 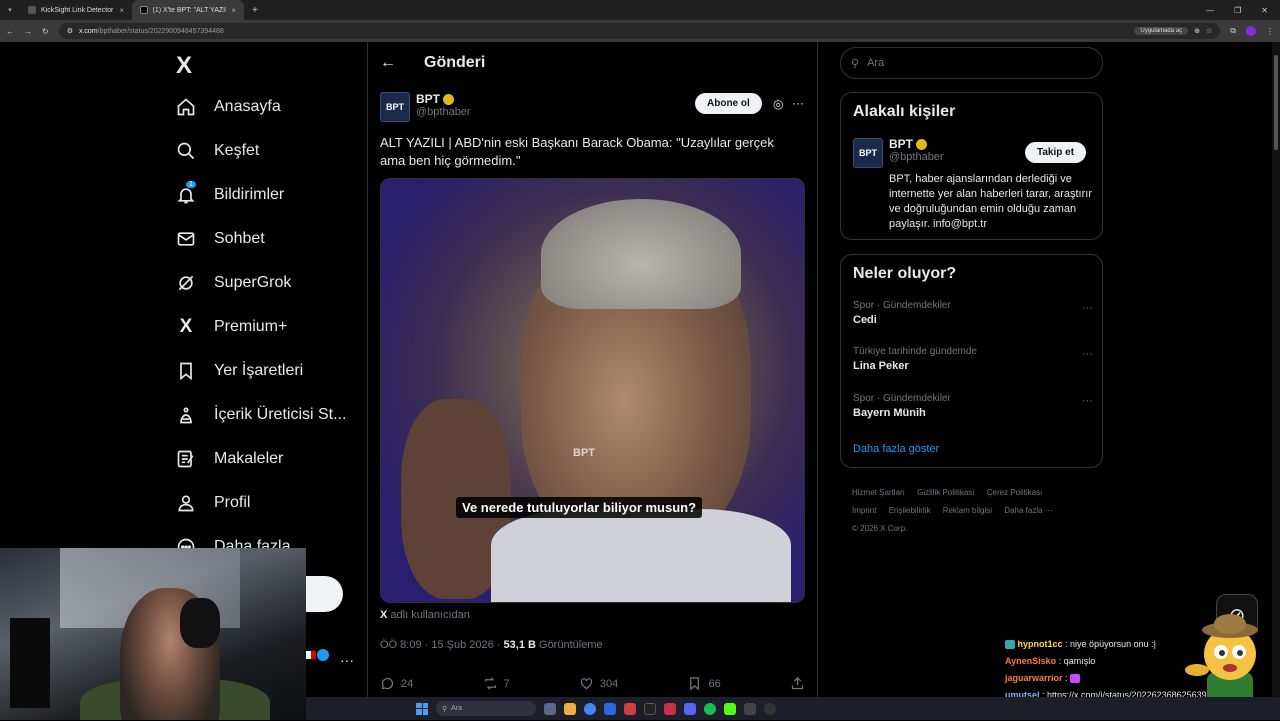 I want to click on site-info-icon: ⚙, so click(x=70, y=31).